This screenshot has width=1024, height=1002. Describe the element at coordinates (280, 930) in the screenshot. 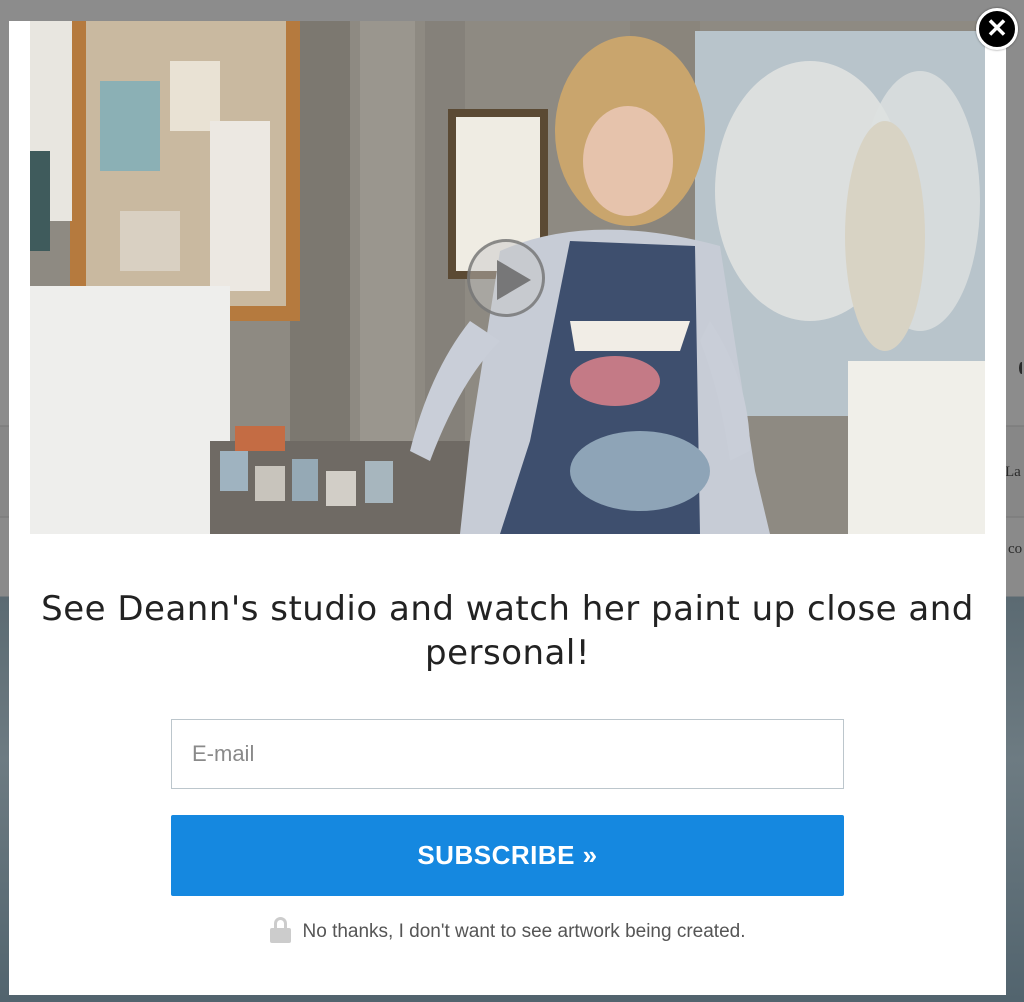

I see `lock-icon` at that location.